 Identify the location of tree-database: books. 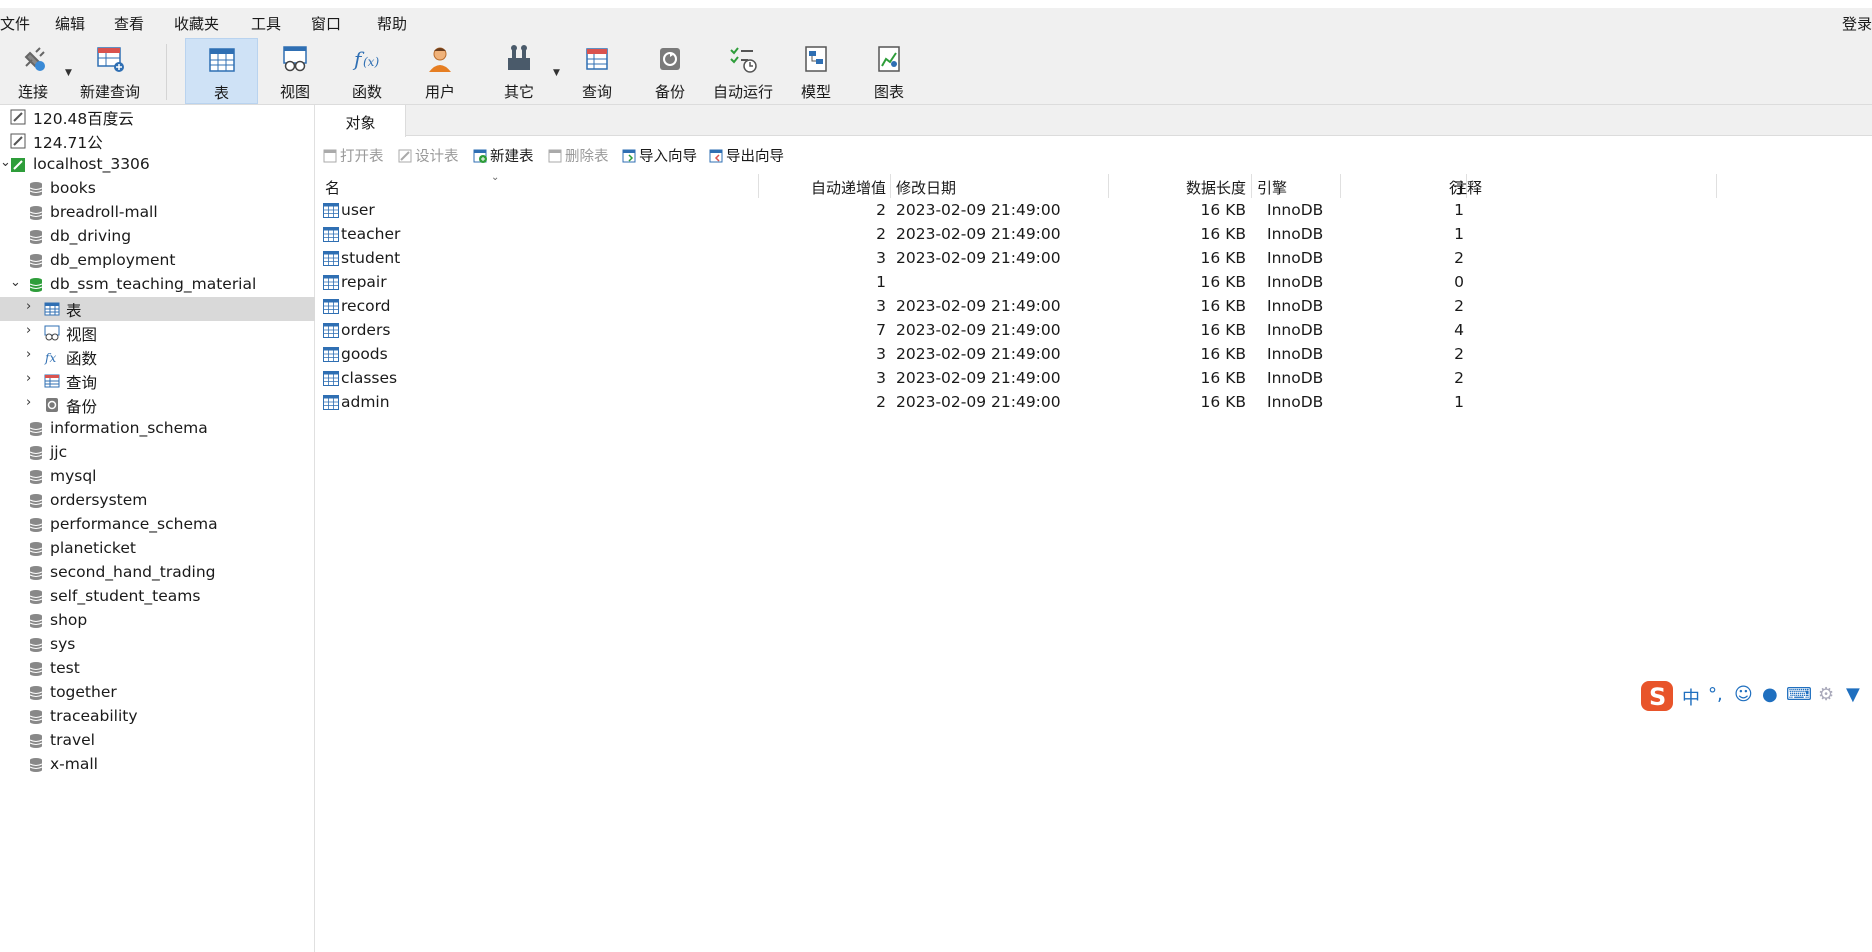
(157, 189).